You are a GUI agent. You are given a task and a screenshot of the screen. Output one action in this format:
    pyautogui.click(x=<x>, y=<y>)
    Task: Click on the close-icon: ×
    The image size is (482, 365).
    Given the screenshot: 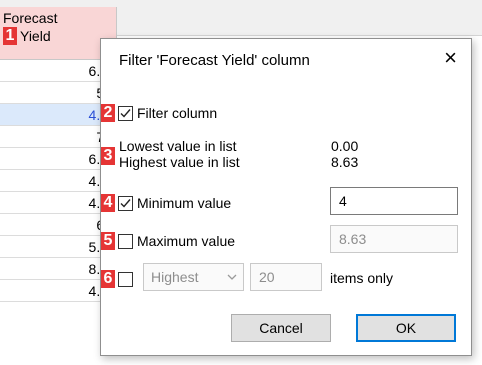 What is the action you would take?
    pyautogui.click(x=450, y=58)
    